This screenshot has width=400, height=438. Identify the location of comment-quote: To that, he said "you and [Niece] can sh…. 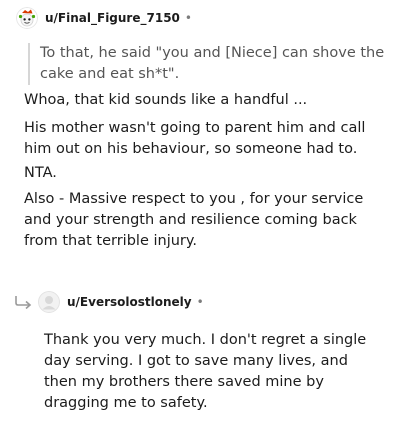
(206, 64).